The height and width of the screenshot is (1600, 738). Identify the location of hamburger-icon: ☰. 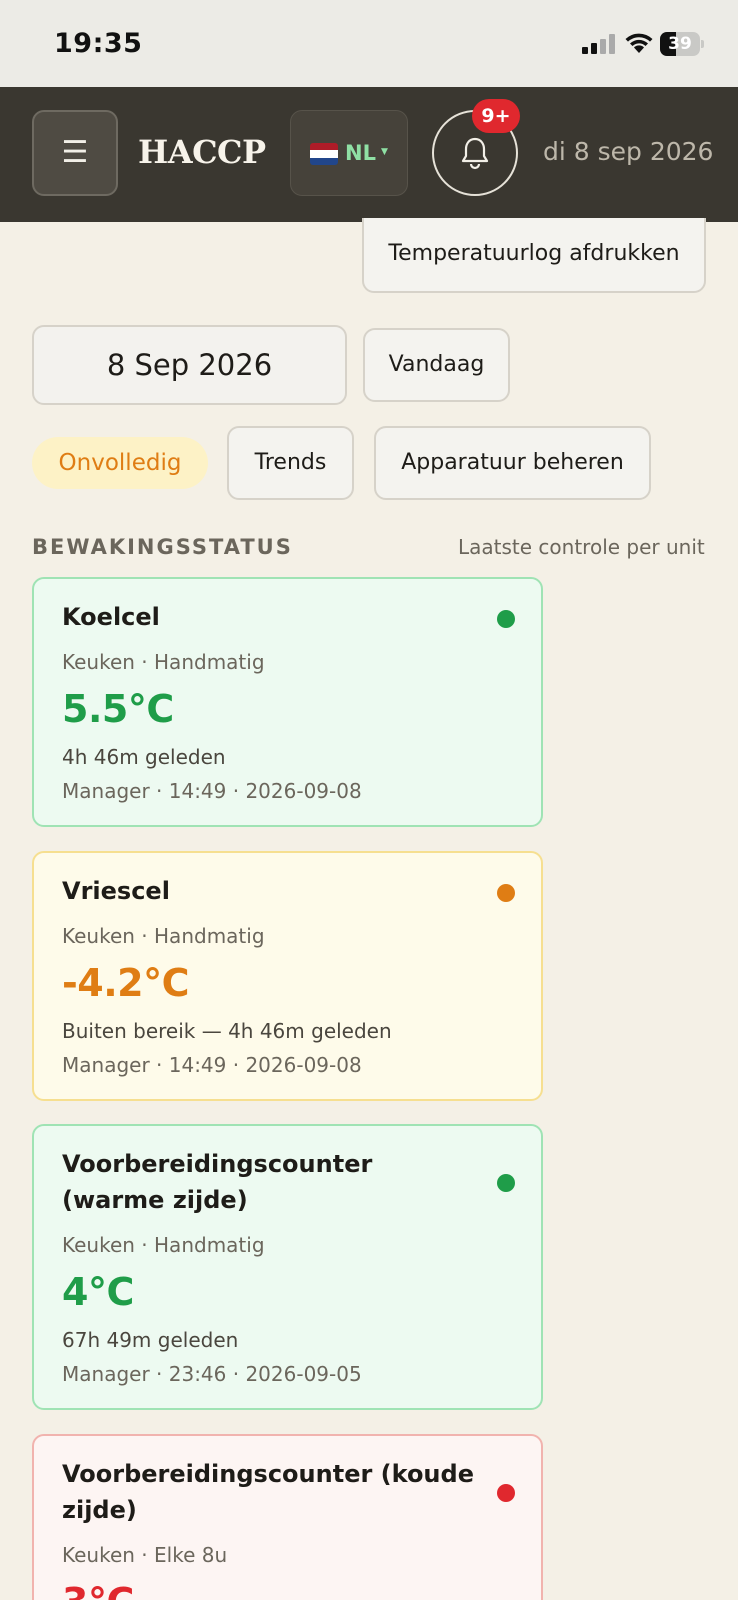
(75, 152).